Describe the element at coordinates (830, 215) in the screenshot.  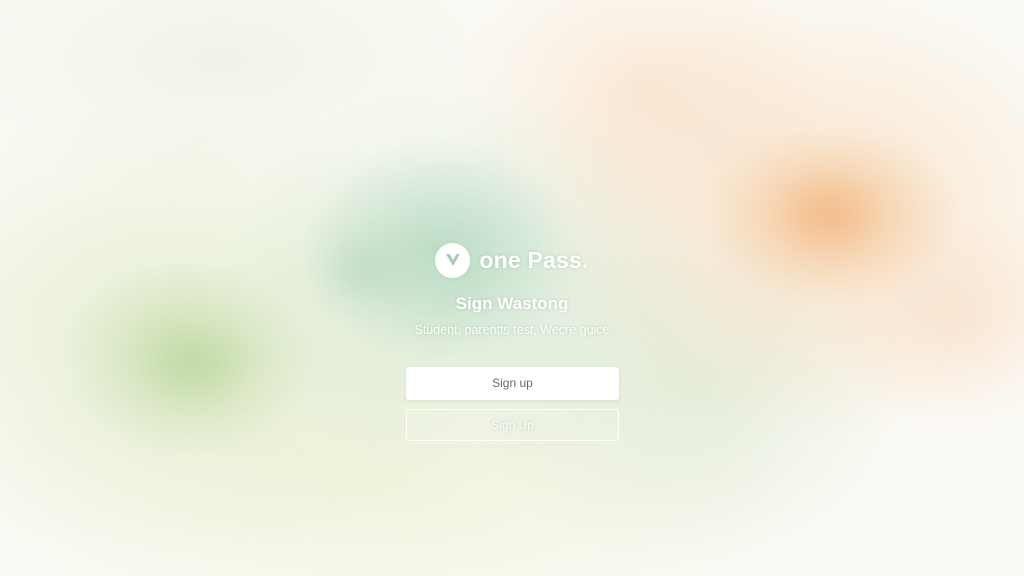
I see `orange-wash` at that location.